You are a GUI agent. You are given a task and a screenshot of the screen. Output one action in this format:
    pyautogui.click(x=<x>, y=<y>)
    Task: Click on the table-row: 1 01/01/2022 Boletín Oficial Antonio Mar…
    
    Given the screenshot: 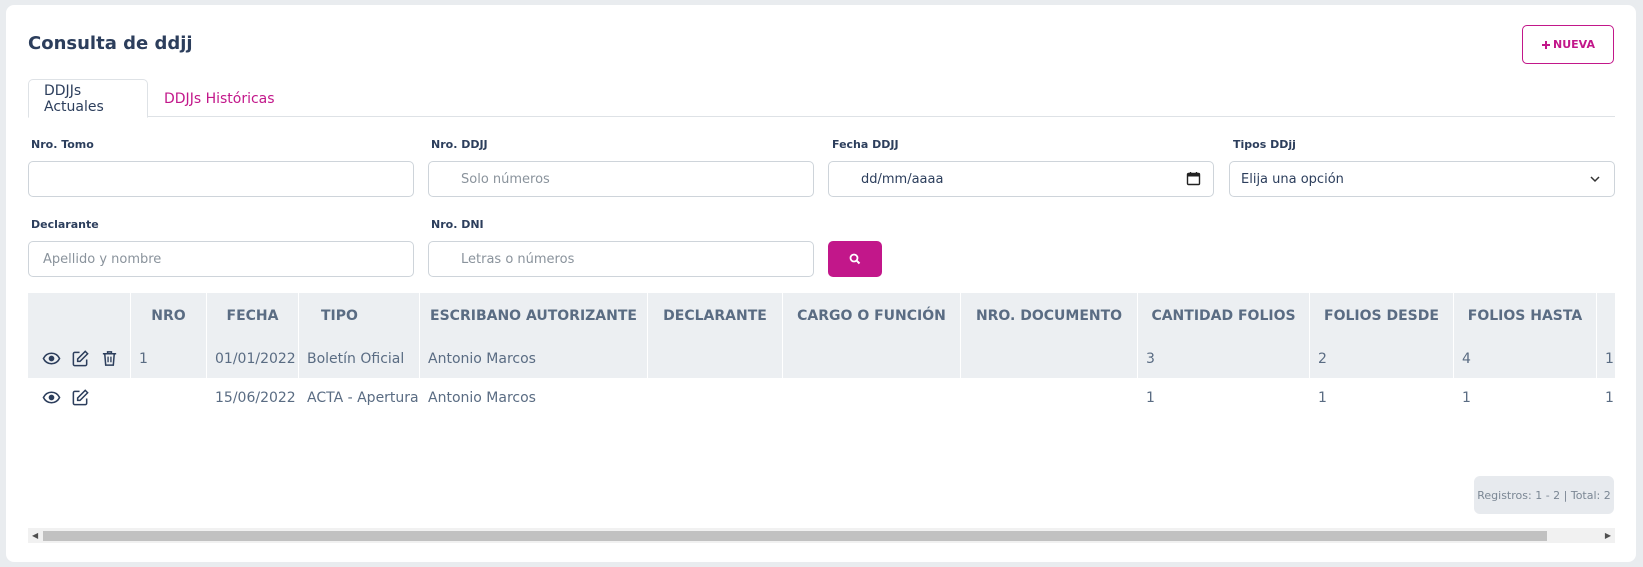 What is the action you would take?
    pyautogui.click(x=821, y=358)
    